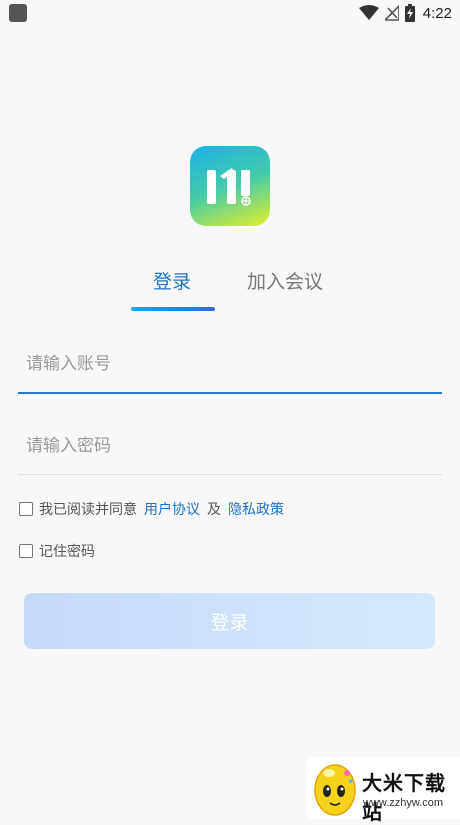  I want to click on egg-mascot-icon, so click(335, 790).